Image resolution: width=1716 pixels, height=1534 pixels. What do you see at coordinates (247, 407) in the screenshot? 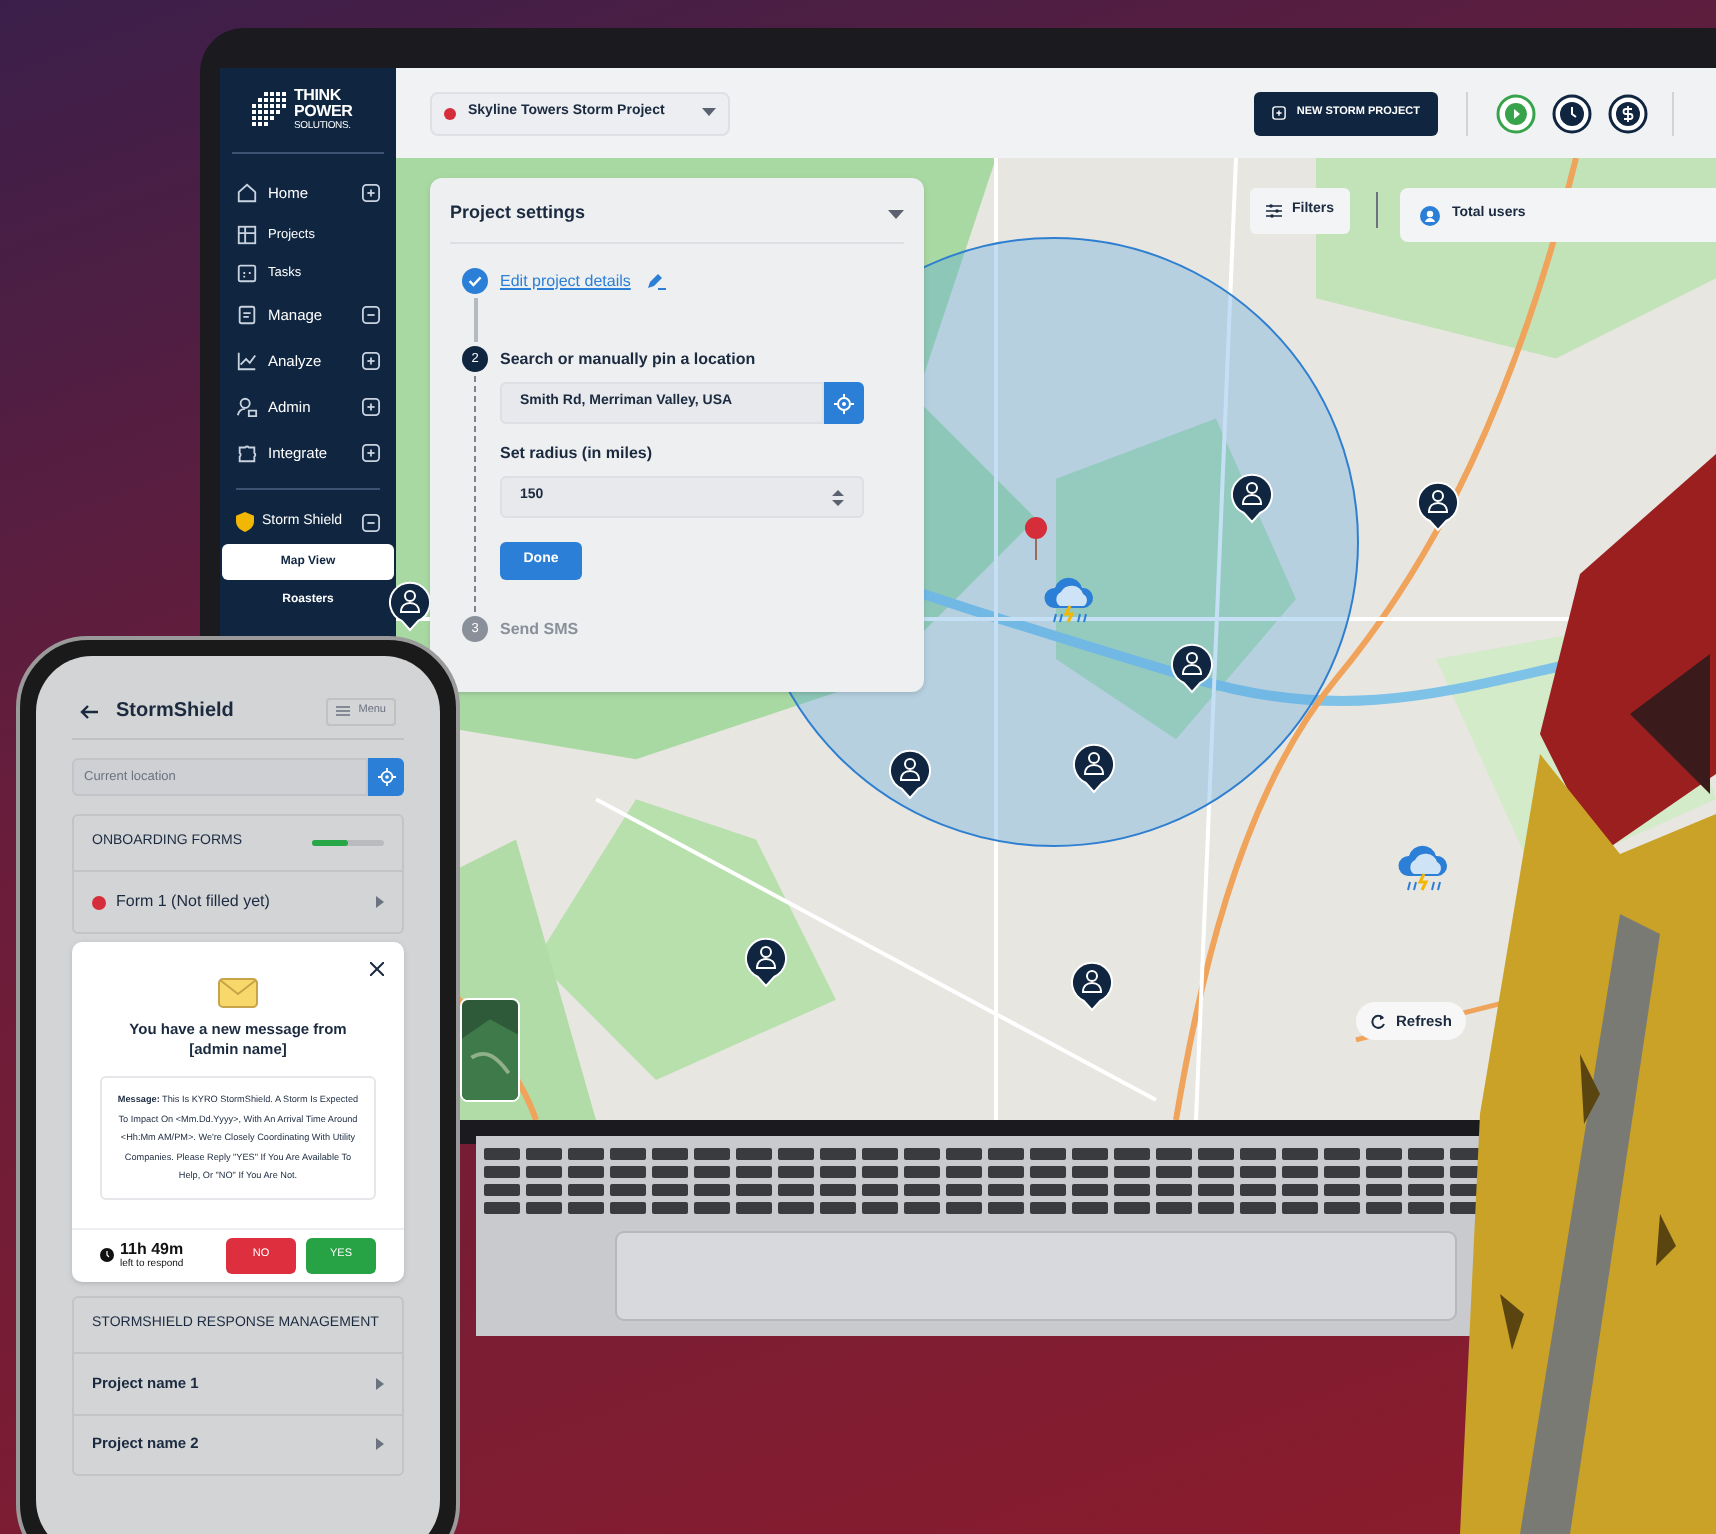
I see `user-icon` at bounding box center [247, 407].